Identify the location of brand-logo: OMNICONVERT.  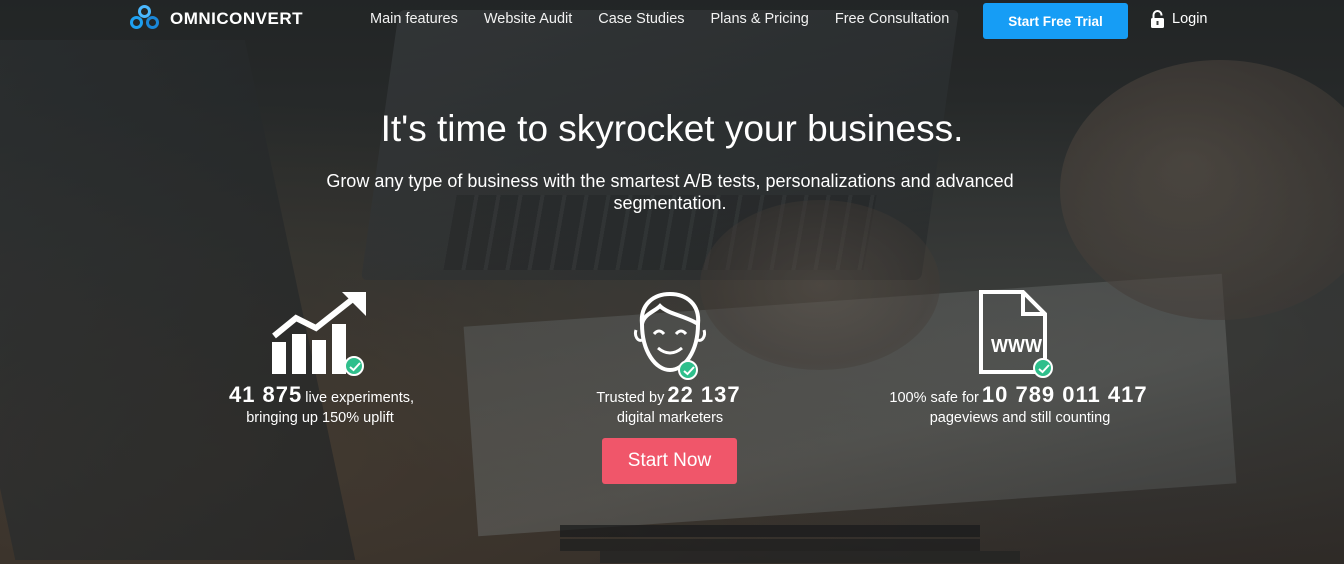
(216, 19).